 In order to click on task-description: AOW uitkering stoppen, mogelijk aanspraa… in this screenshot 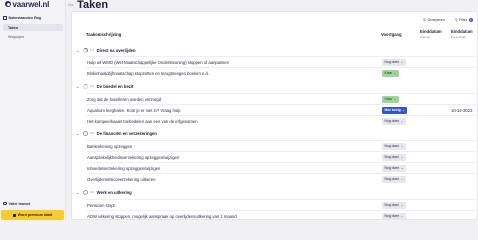, I will do `click(162, 216)`.